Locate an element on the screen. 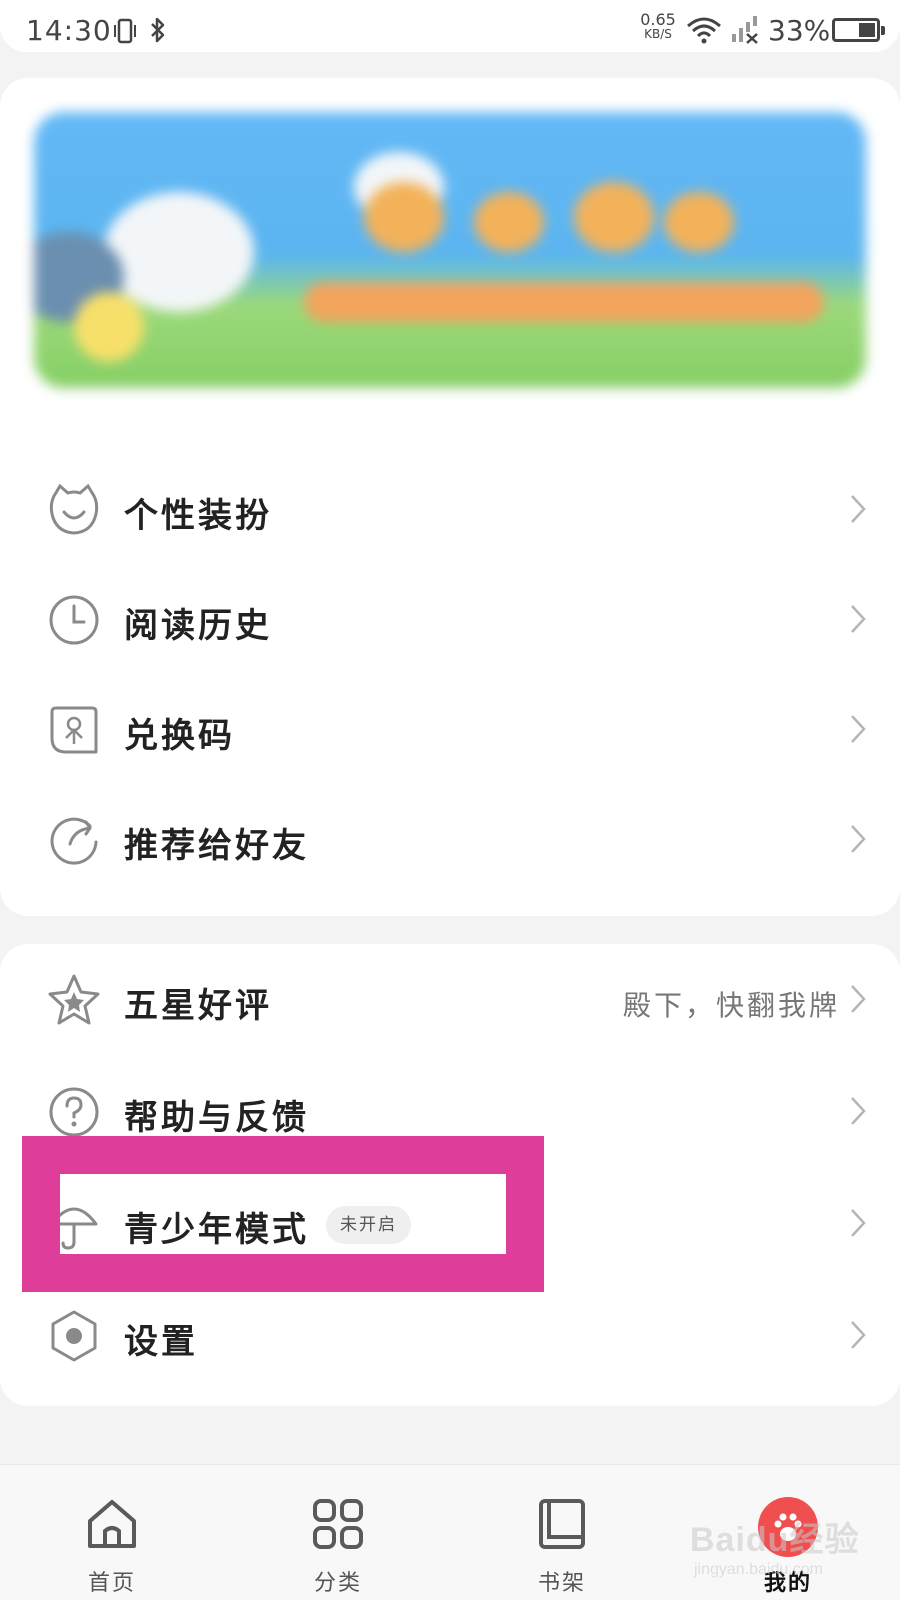 This screenshot has height=1600, width=900. tab-label: 书架 is located at coordinates (561, 1583).